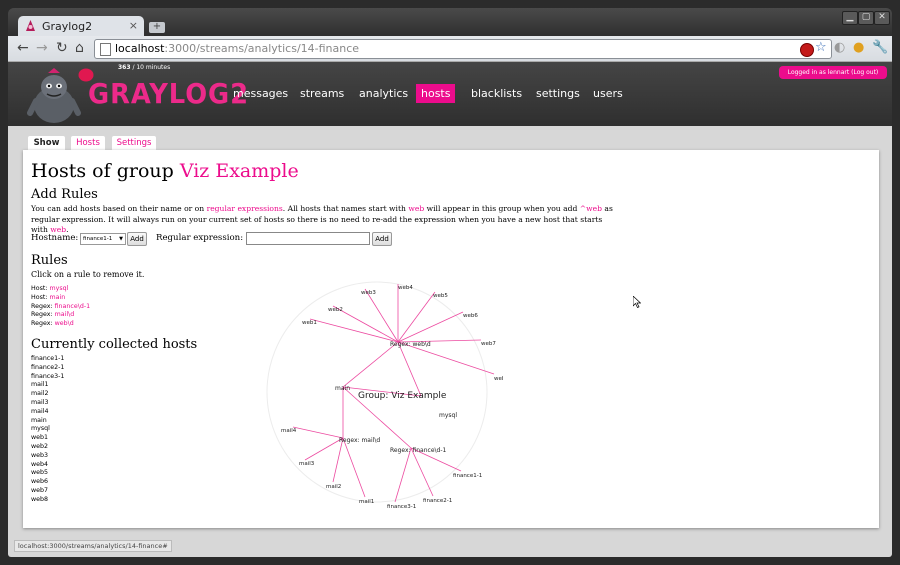 The image size is (900, 565). I want to click on page-icon, so click(105, 49).